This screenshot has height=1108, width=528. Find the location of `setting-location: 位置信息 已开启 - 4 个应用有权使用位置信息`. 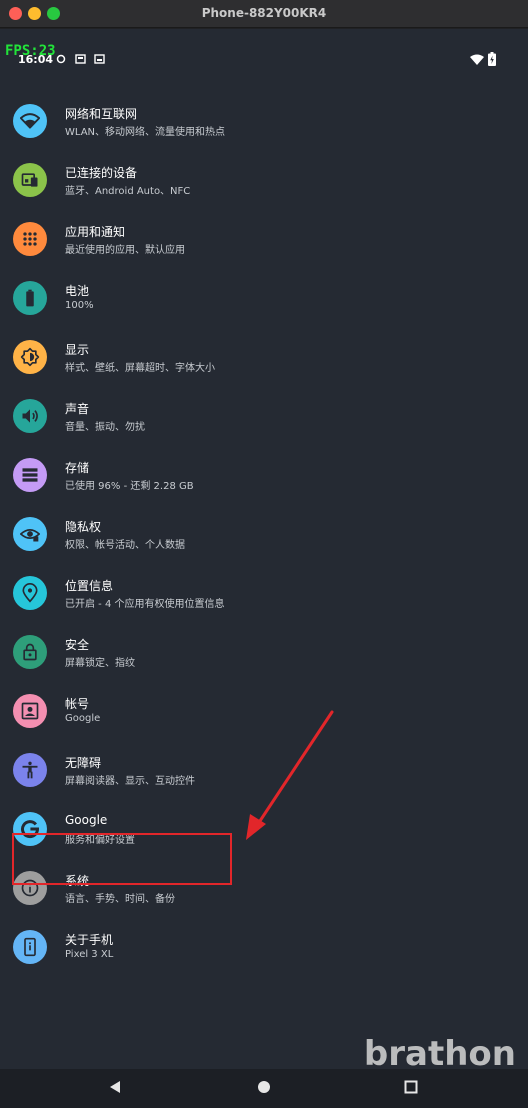

setting-location: 位置信息 已开启 - 4 个应用有权使用位置信息 is located at coordinates (264, 605).